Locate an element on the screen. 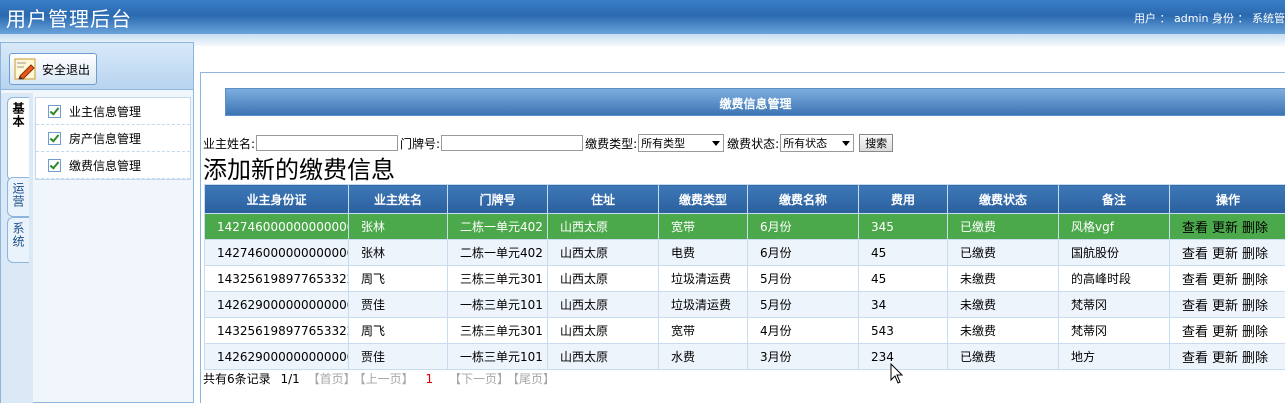 The height and width of the screenshot is (403, 1285). fee-name-cell: 4月份 is located at coordinates (803, 330).